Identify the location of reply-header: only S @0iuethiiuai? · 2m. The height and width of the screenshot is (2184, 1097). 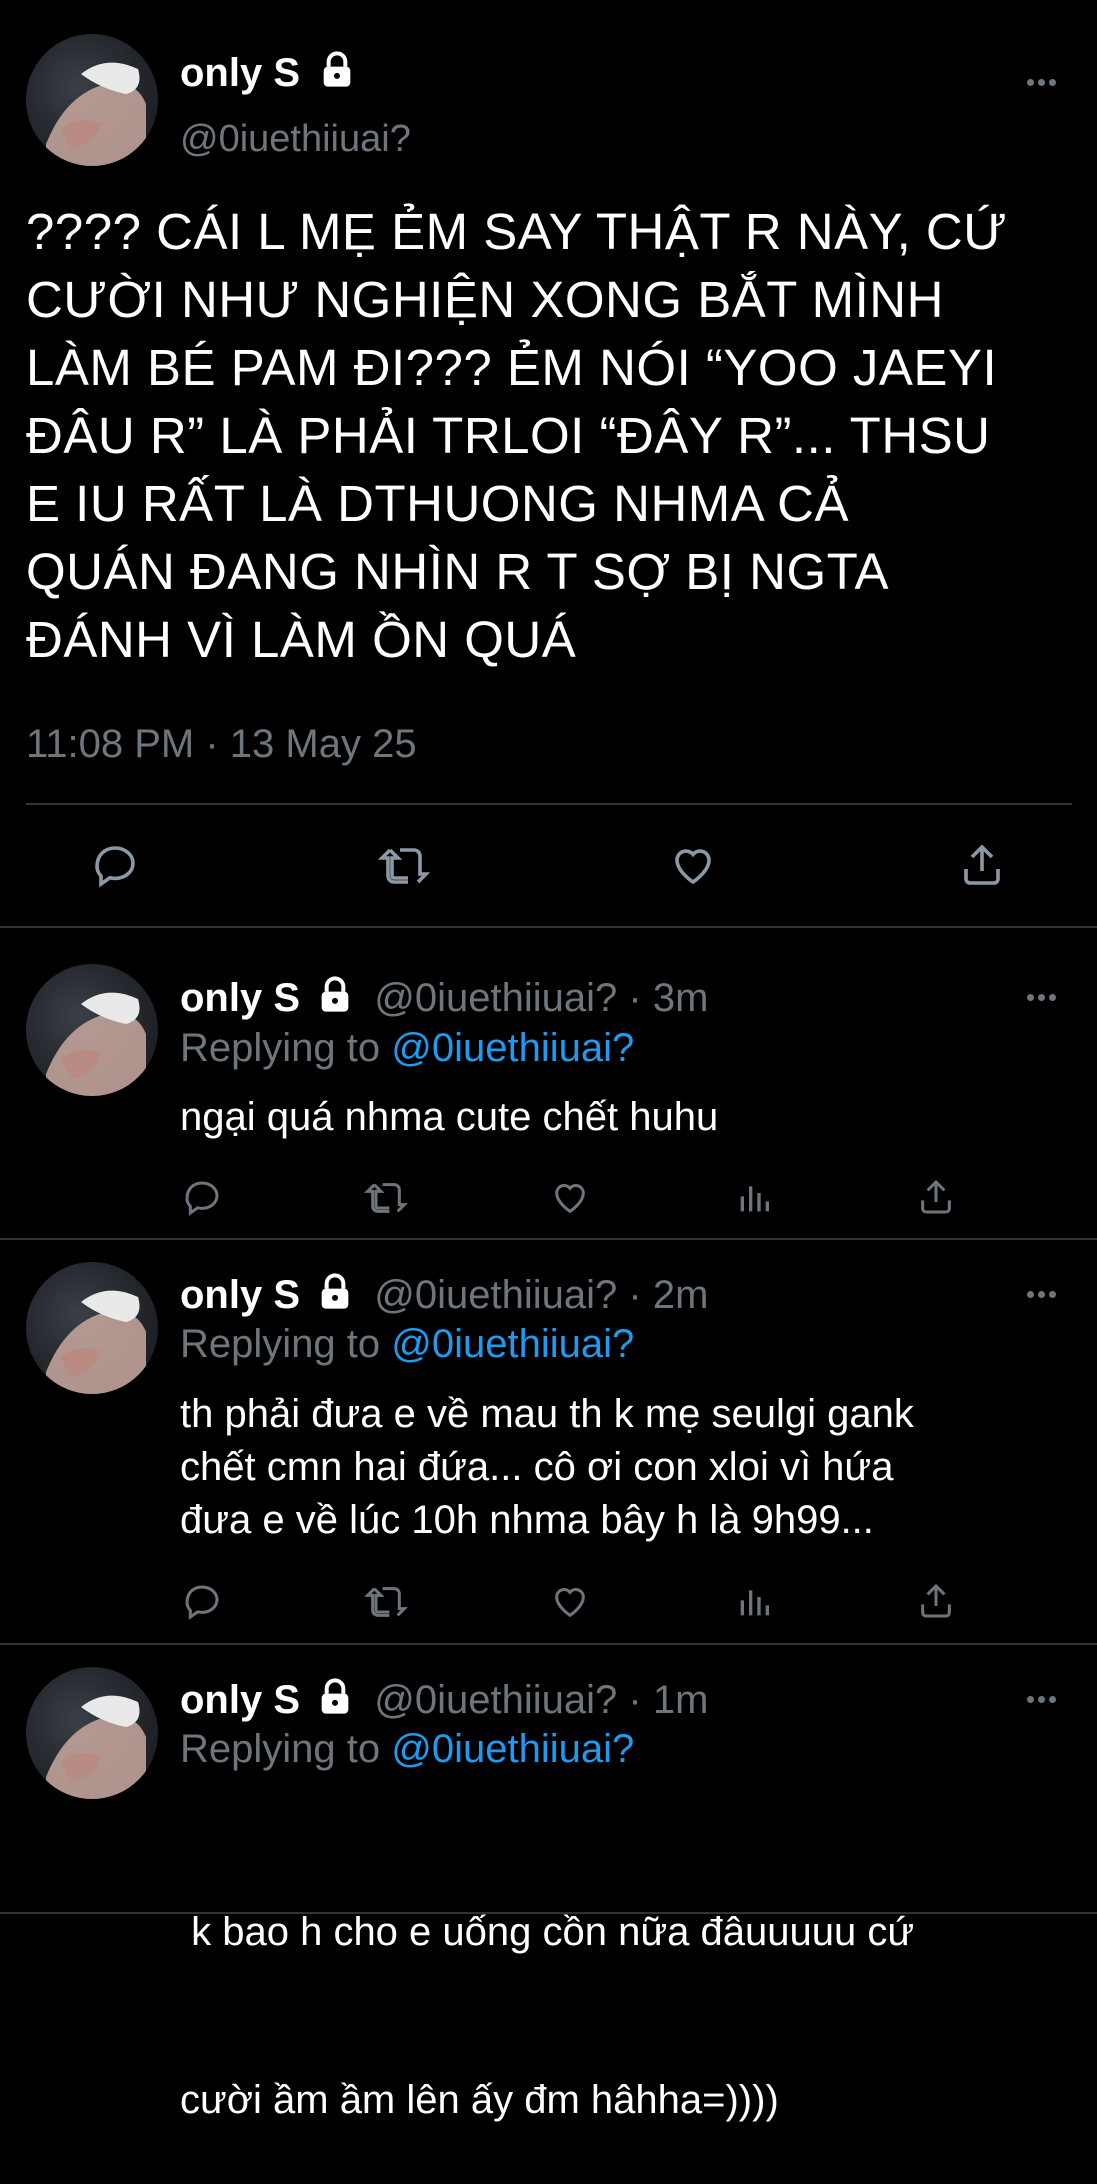
(444, 1295).